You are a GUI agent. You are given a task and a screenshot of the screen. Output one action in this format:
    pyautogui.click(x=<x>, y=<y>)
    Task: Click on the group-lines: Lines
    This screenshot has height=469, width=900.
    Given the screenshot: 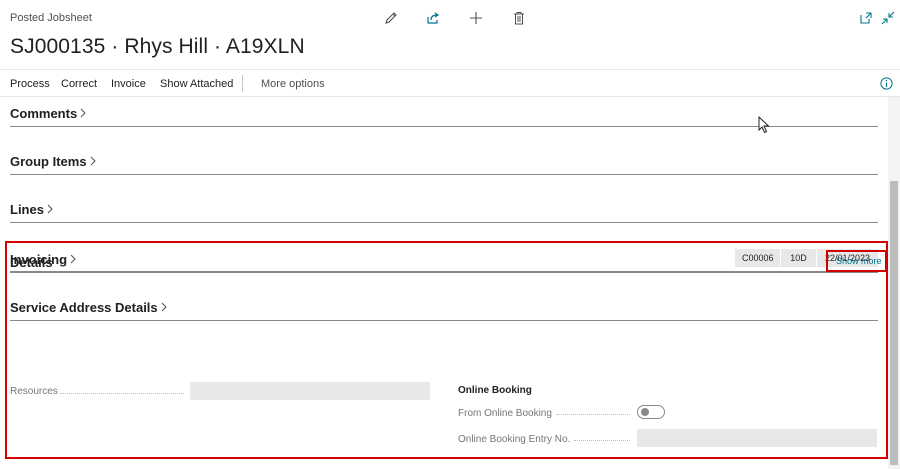 What is the action you would take?
    pyautogui.click(x=444, y=208)
    